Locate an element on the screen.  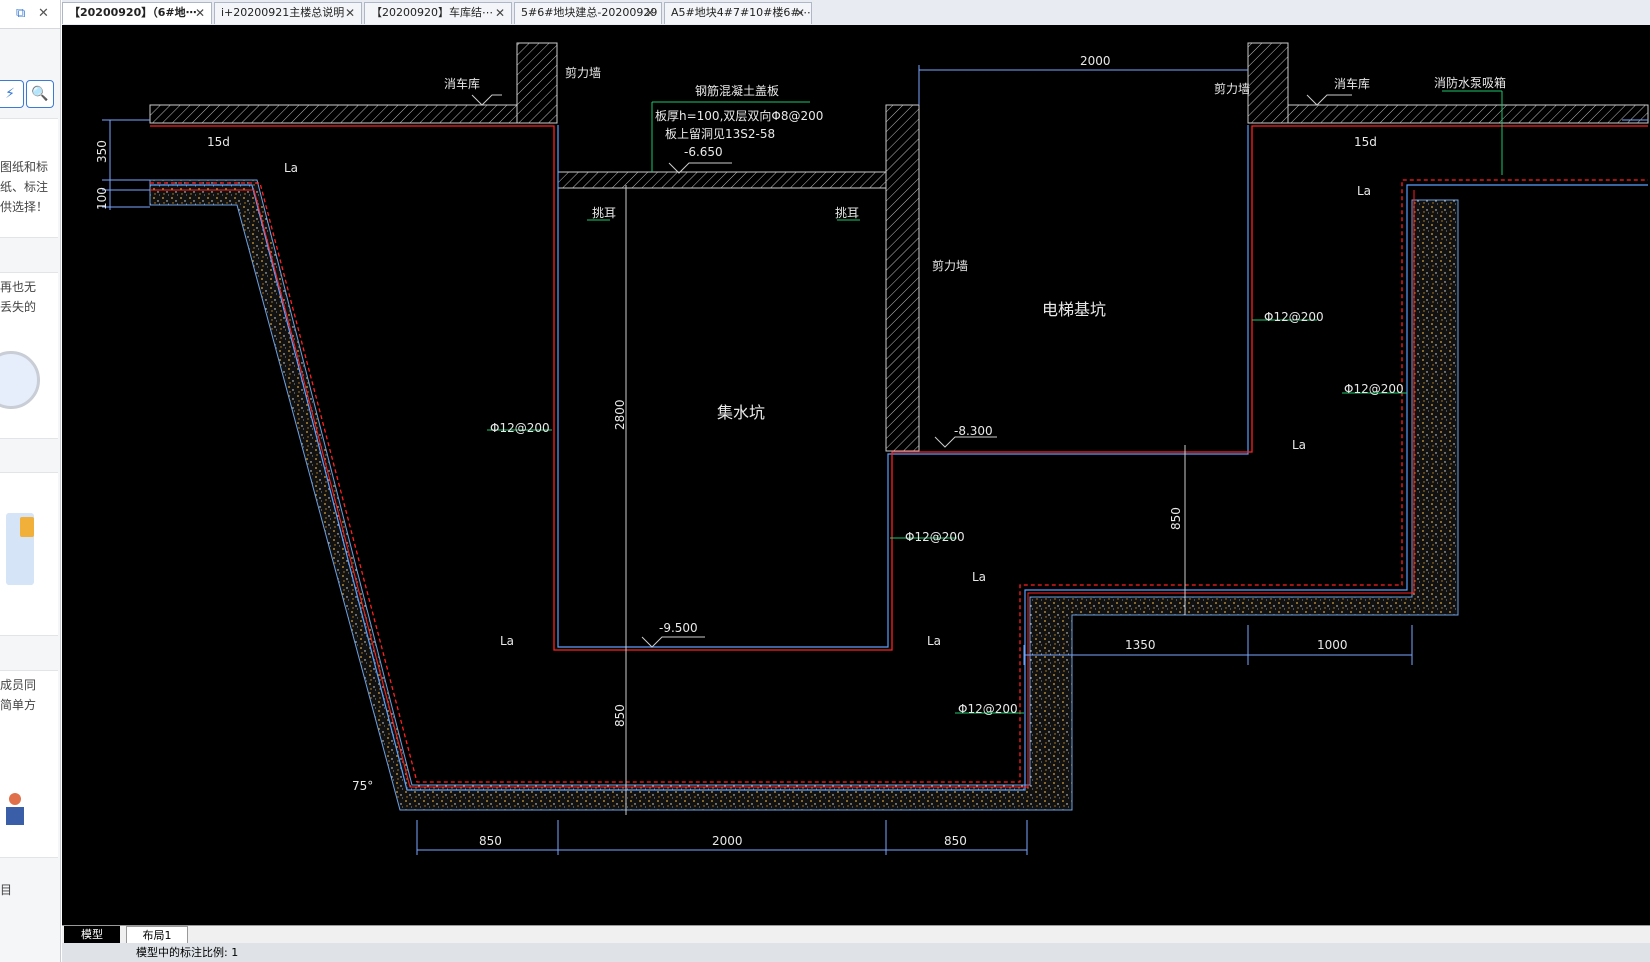
promo-text-1c: 供选择！ is located at coordinates (24, 207).